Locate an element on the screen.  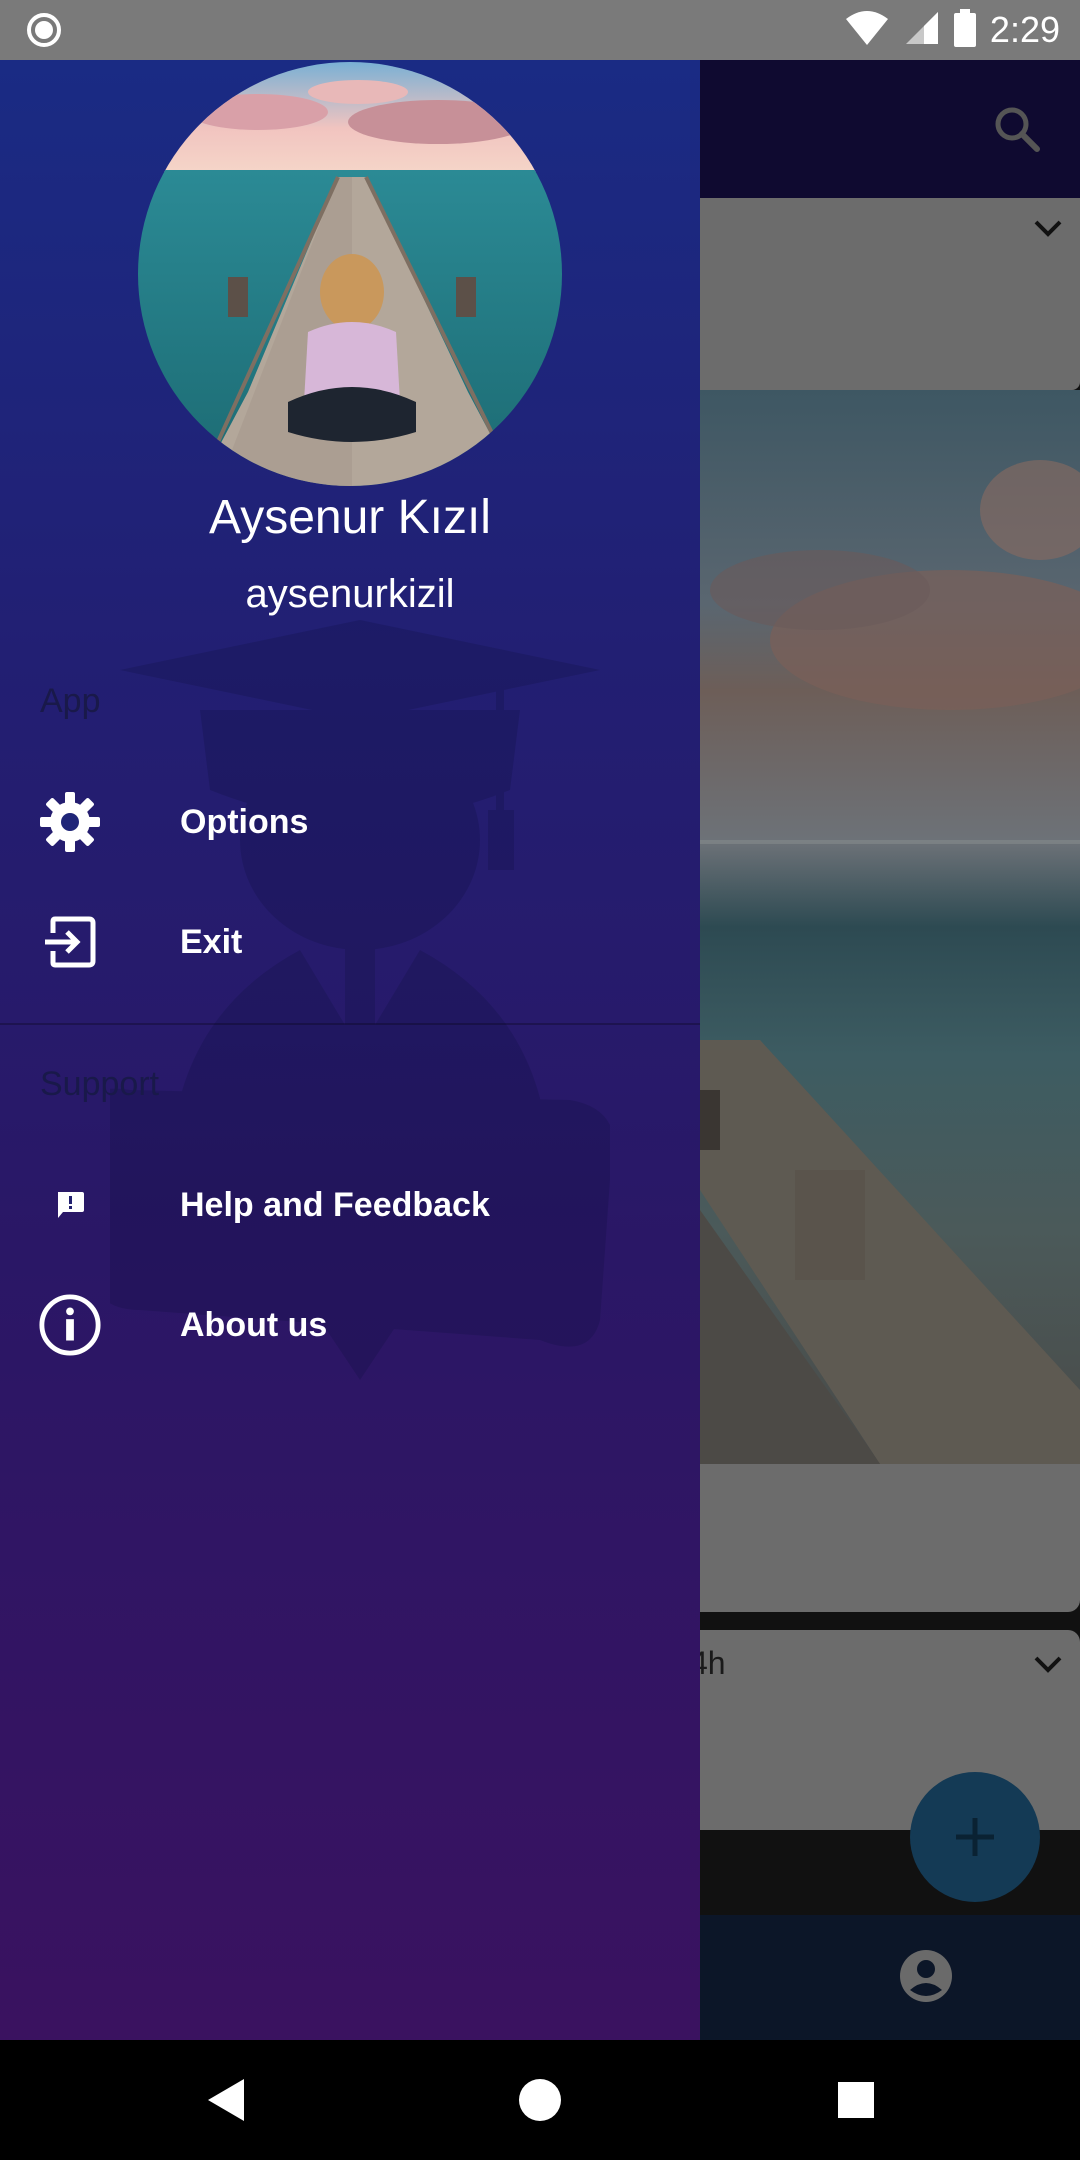
menu-item-help-feedback: Help and Feedback is located at coordinates (350, 1205).